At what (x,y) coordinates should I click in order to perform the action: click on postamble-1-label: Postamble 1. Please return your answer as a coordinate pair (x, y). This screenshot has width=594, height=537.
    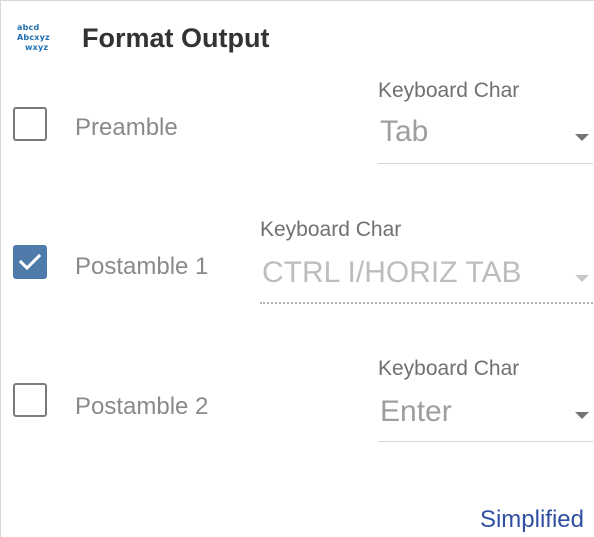
    Looking at the image, I should click on (142, 266).